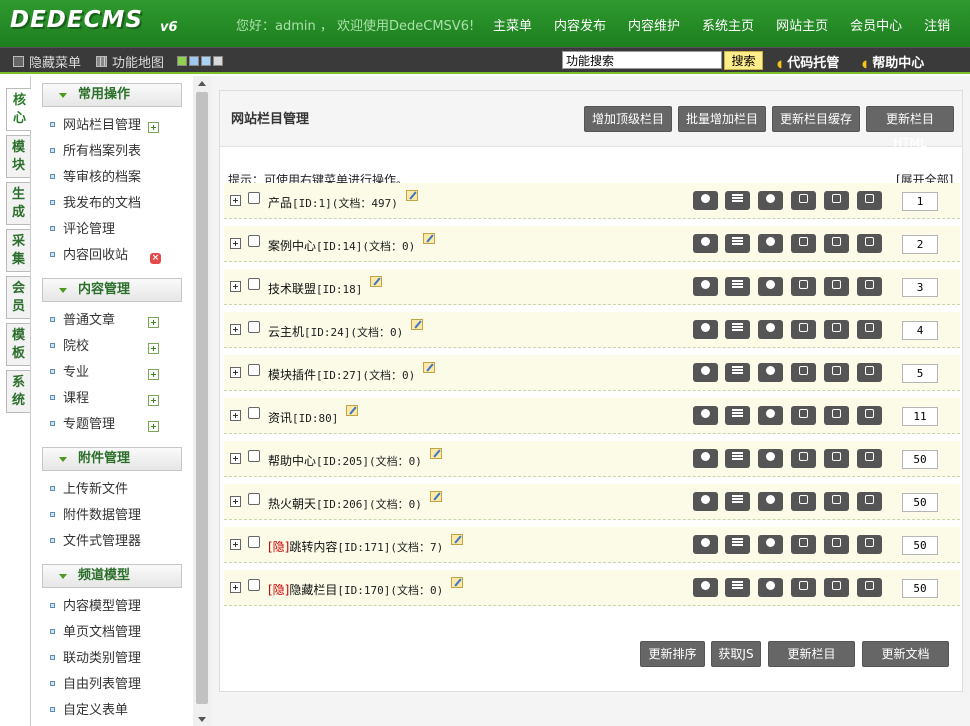  What do you see at coordinates (292, 375) in the screenshot?
I see `category-name: 模块插件` at bounding box center [292, 375].